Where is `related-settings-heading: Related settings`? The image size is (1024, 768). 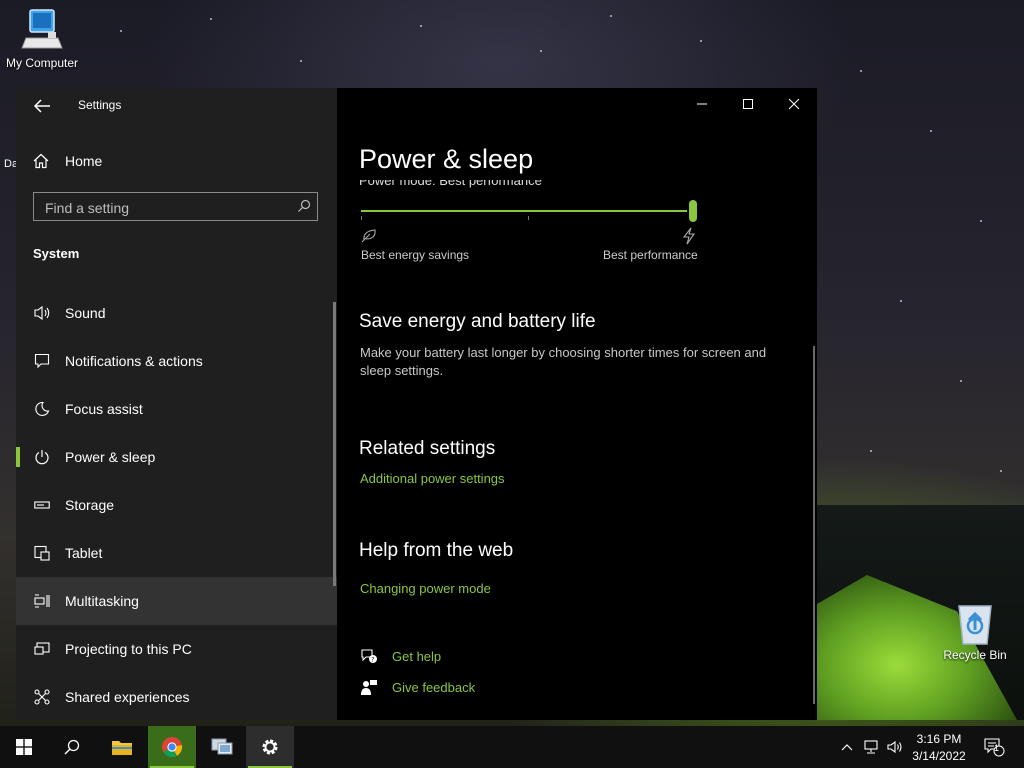 related-settings-heading: Related settings is located at coordinates (427, 448).